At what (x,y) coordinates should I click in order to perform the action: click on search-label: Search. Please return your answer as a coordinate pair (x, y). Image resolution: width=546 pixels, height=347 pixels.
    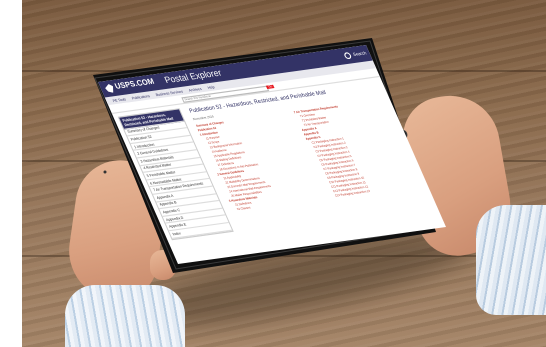
    Looking at the image, I should click on (360, 53).